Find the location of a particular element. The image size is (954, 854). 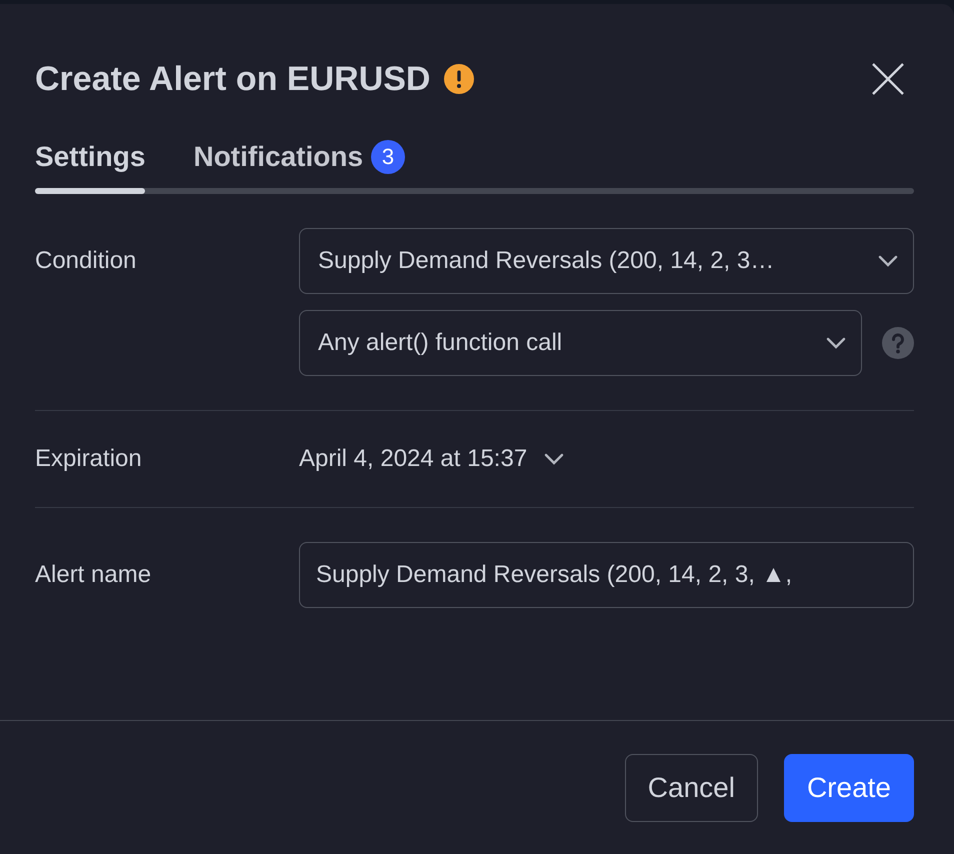

count-badge: 3 is located at coordinates (388, 157).